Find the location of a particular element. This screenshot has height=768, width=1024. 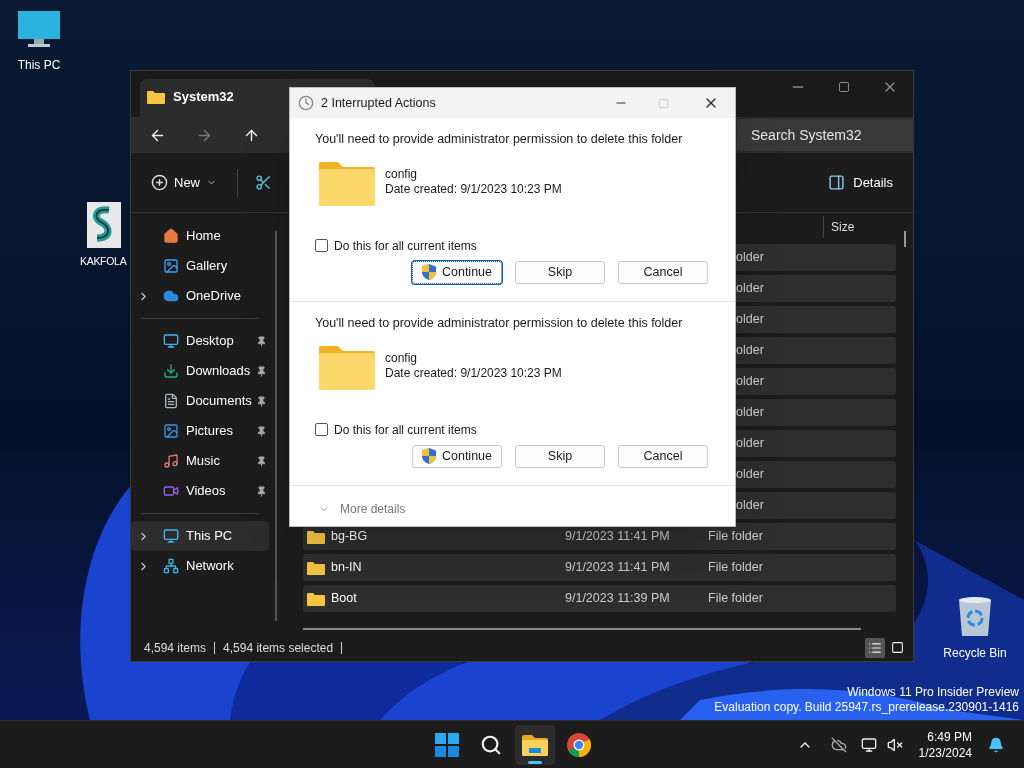

clock-date: 1/23/2024 is located at coordinates (945, 752).